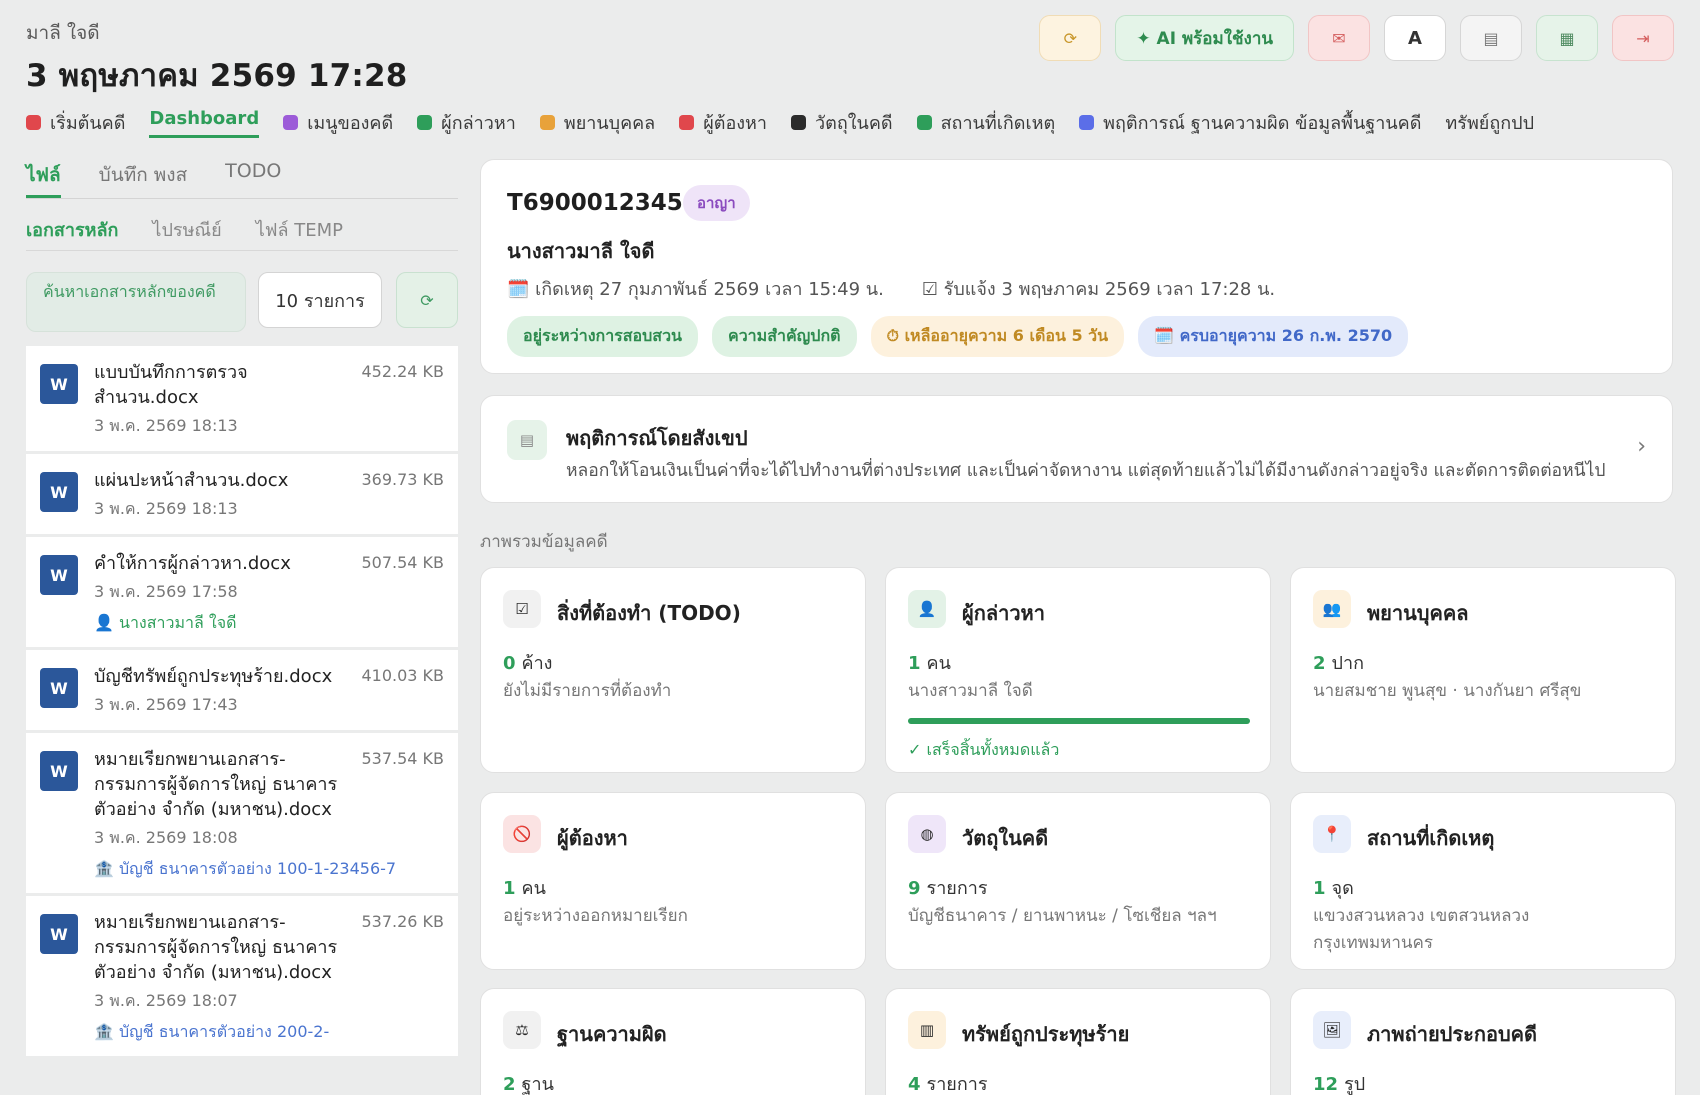 This screenshot has width=1700, height=1095. I want to click on subtab-0: เอกสารหลัก, so click(72, 232).